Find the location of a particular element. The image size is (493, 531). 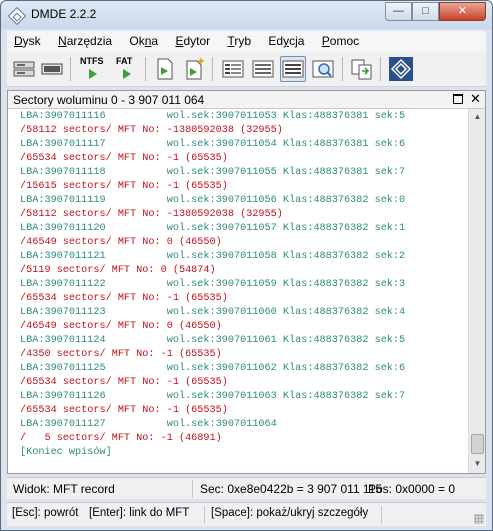

scroll-down-arrow-icon: ▼ is located at coordinates (477, 464).